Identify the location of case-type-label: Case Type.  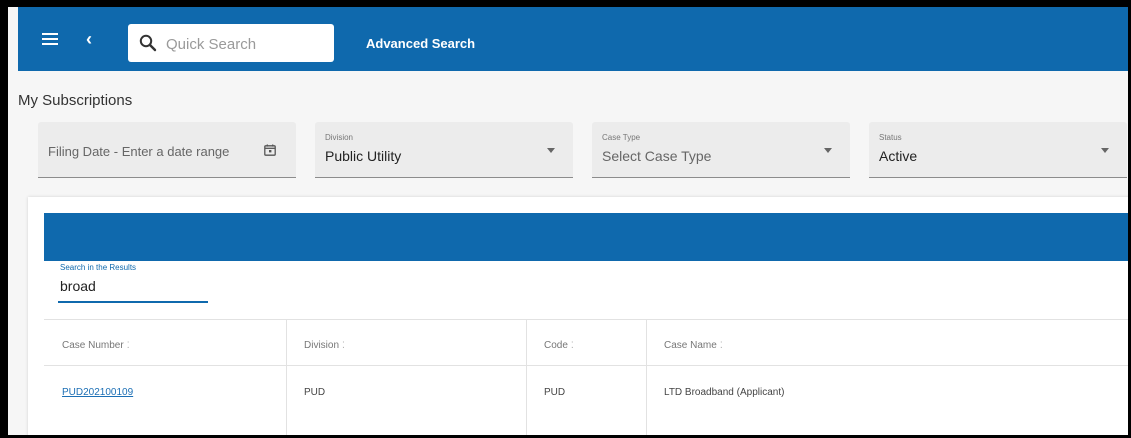
(621, 137).